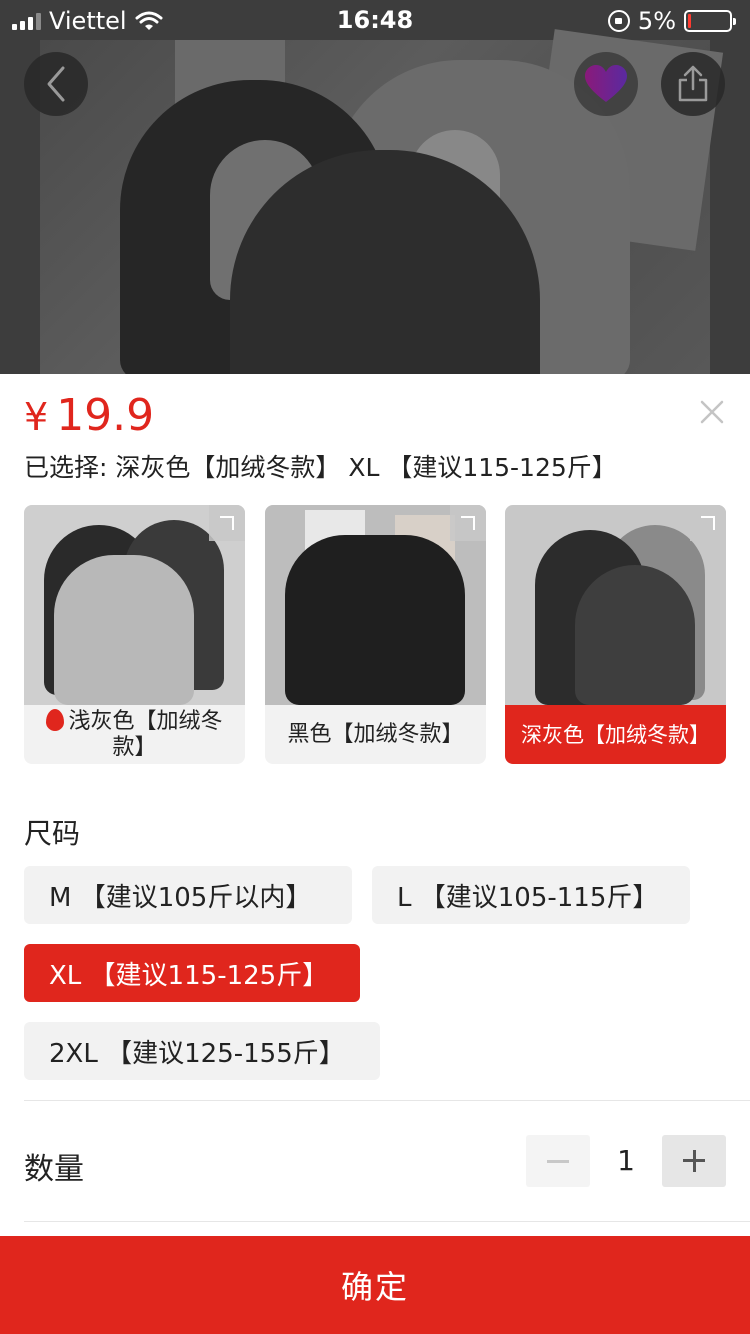 The image size is (750, 1334). What do you see at coordinates (105, 415) in the screenshot?
I see `price-value: 19.9` at bounding box center [105, 415].